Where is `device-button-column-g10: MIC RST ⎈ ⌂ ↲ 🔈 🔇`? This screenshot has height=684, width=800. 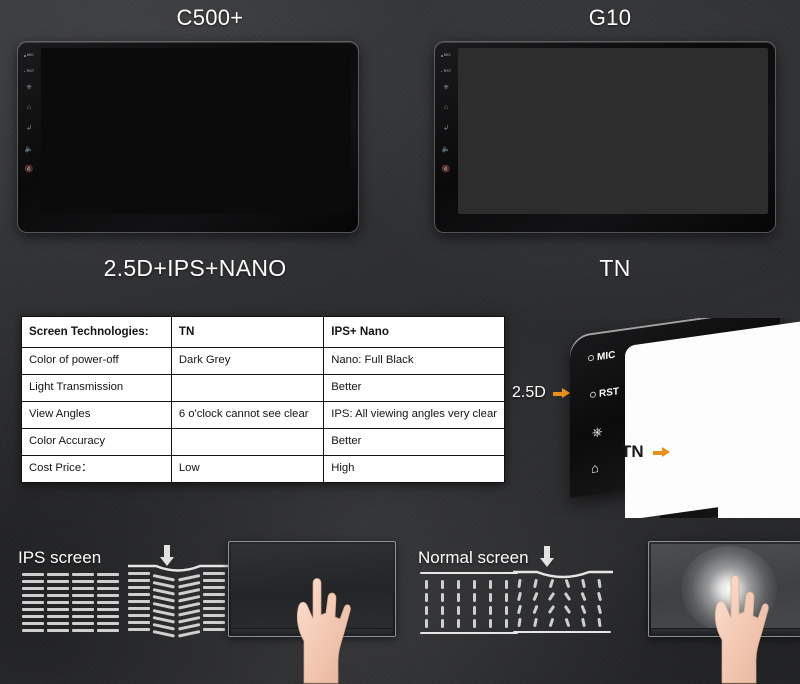 device-button-column-g10: MIC RST ⎈ ⌂ ↲ 🔈 🔇 is located at coordinates (446, 137).